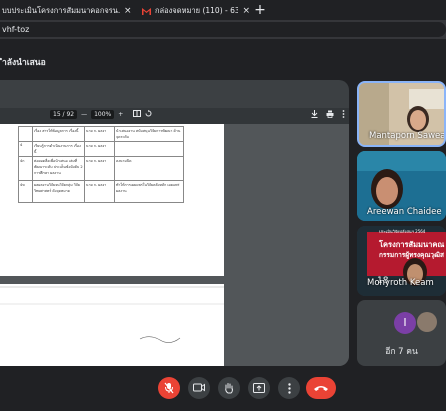  I want to click on pdf-toolbar: 15 / 92 — 100% +, so click(174, 116).